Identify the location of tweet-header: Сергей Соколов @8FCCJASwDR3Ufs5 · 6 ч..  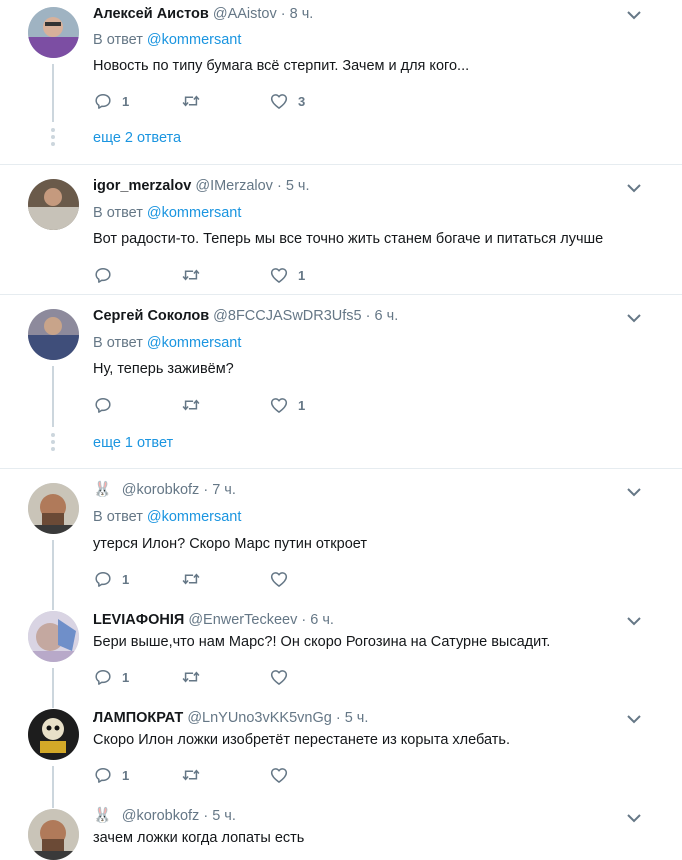
(245, 316).